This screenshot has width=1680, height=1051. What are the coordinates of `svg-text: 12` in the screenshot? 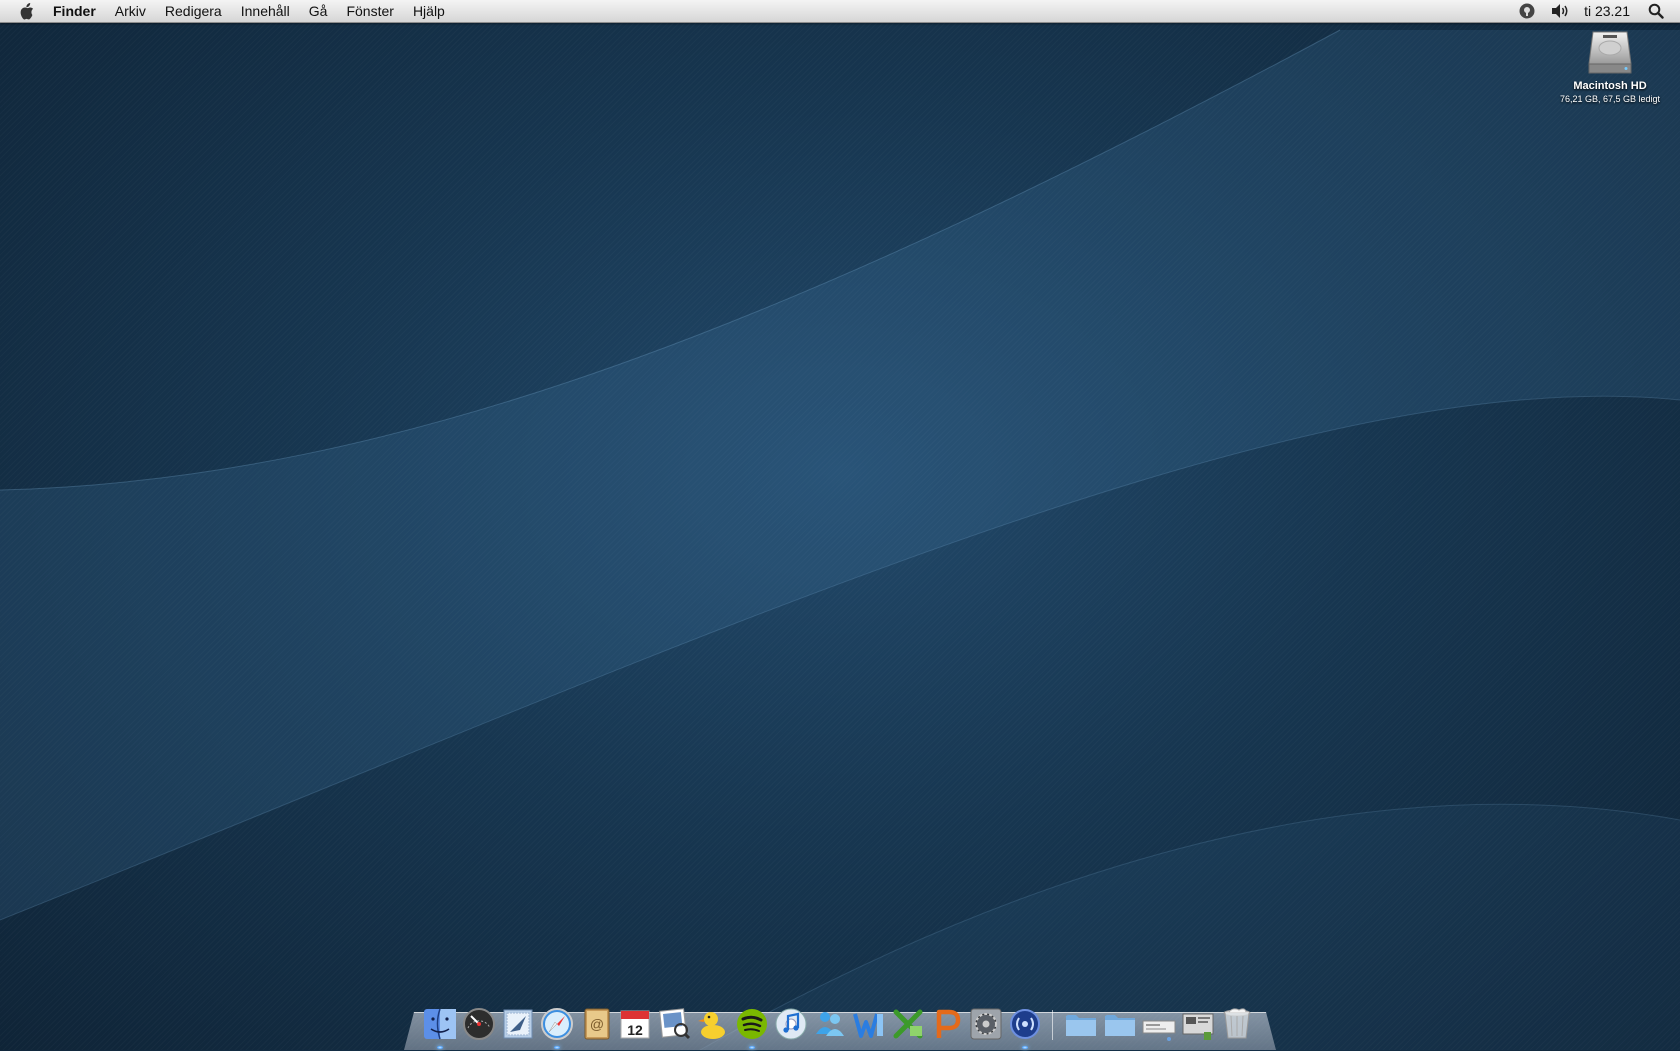 It's located at (635, 1030).